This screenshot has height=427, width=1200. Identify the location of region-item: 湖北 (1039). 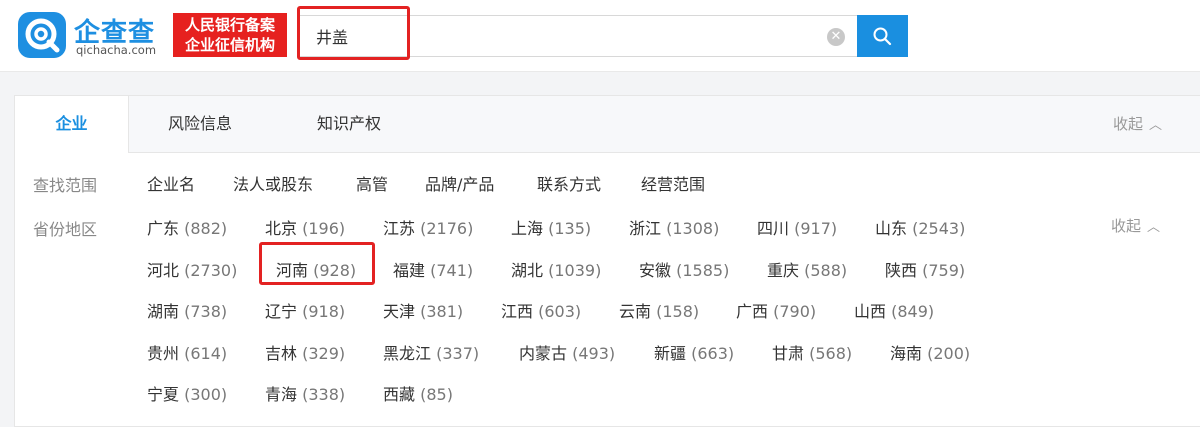
(556, 269).